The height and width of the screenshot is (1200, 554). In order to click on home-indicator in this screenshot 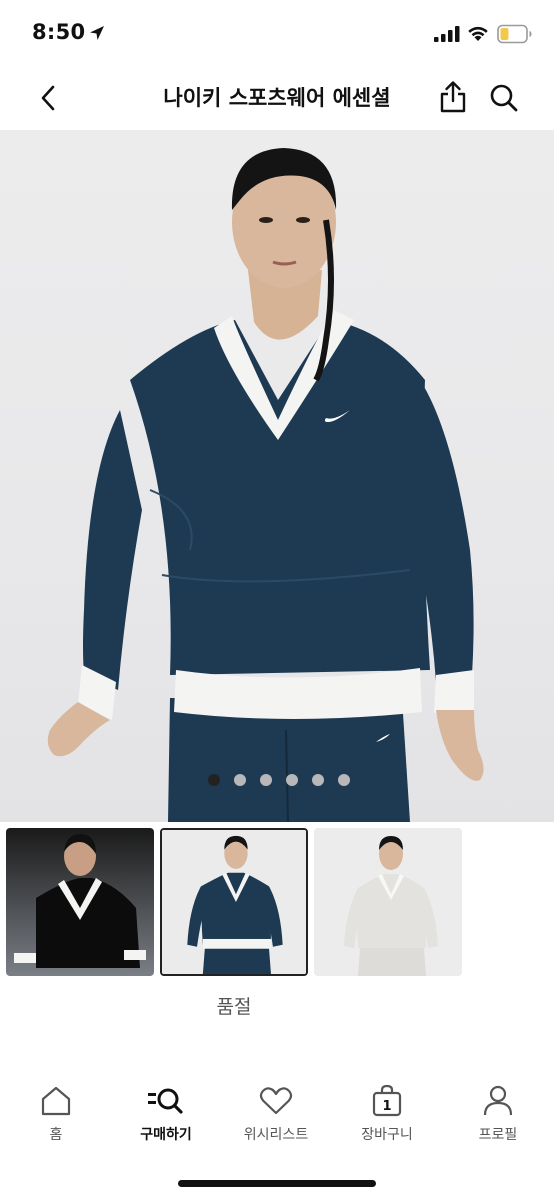, I will do `click(277, 1183)`.